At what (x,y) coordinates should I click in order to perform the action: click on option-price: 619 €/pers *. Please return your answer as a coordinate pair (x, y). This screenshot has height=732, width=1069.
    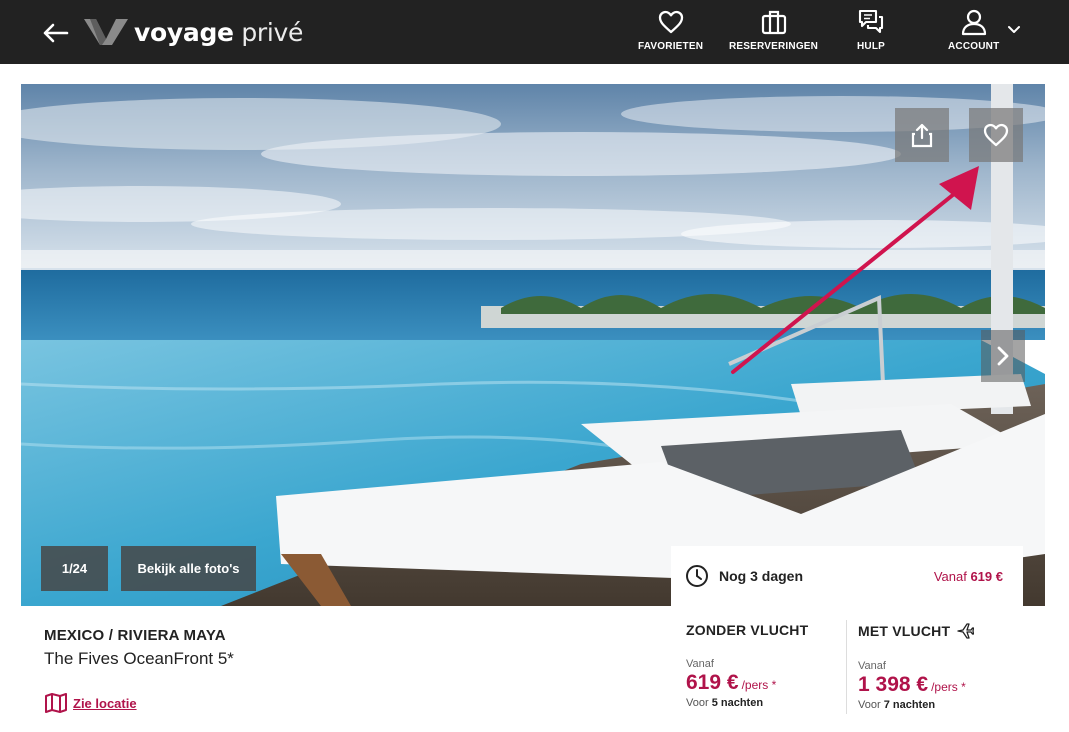
    Looking at the image, I should click on (766, 683).